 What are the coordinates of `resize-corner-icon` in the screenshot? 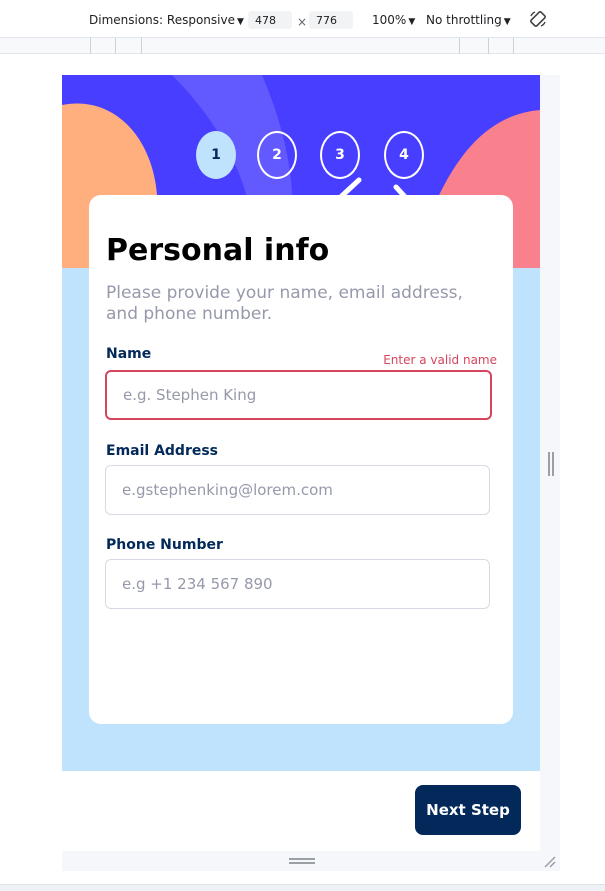 It's located at (549, 861).